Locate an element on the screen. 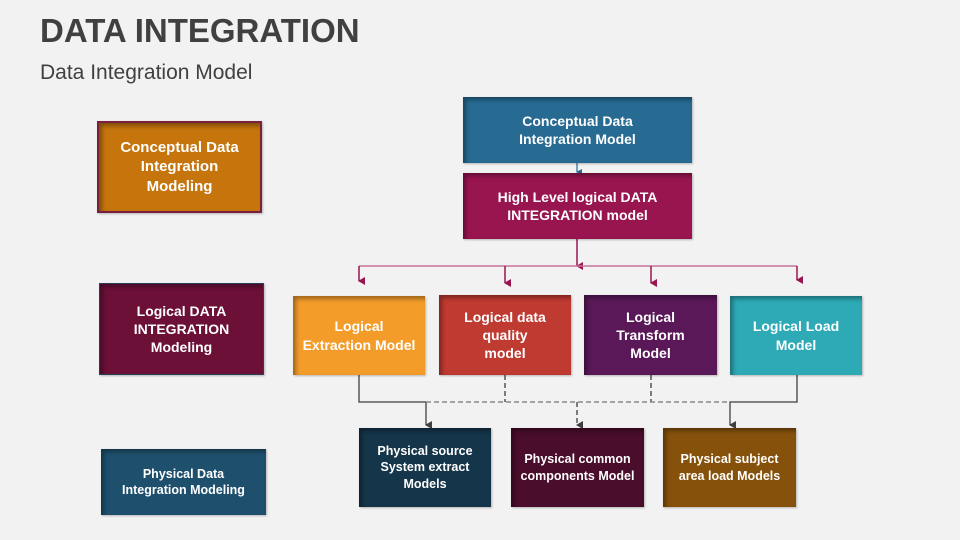 This screenshot has width=960, height=540. logical-transform-box: Logical Transform Model is located at coordinates (650, 335).